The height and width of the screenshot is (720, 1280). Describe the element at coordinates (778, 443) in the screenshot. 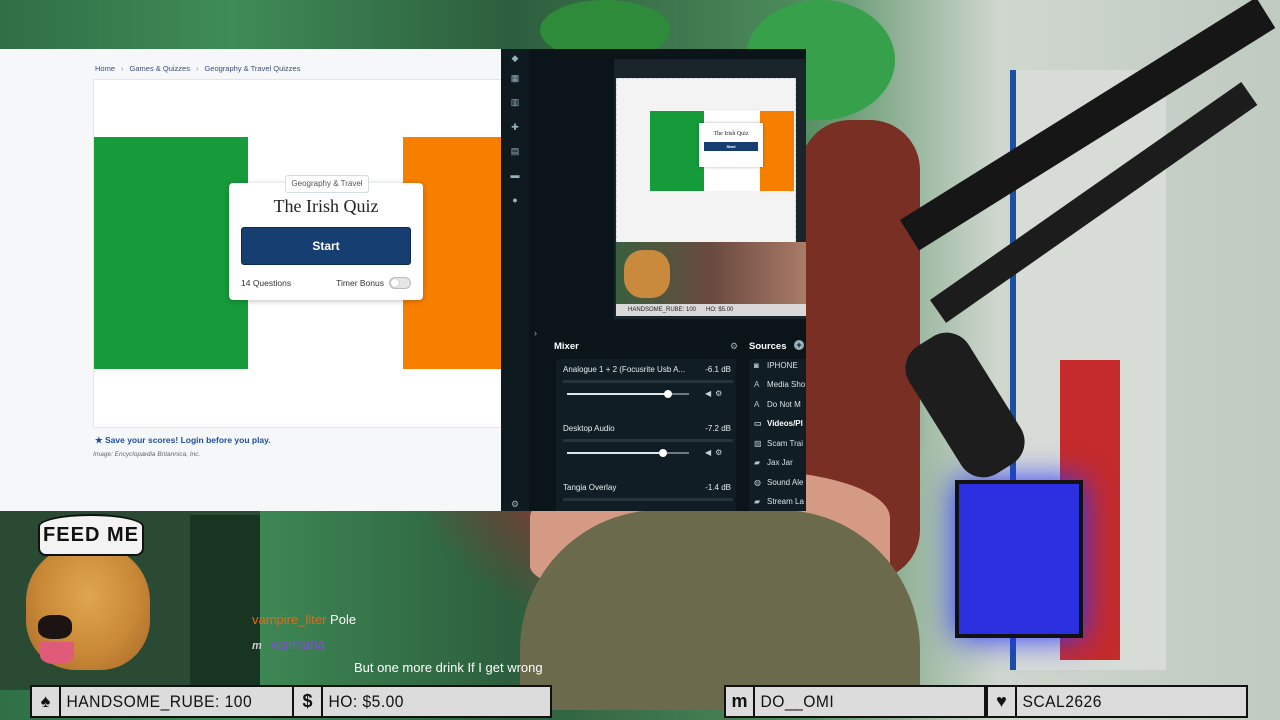

I see `source-item: ▨ Scam Trai` at that location.